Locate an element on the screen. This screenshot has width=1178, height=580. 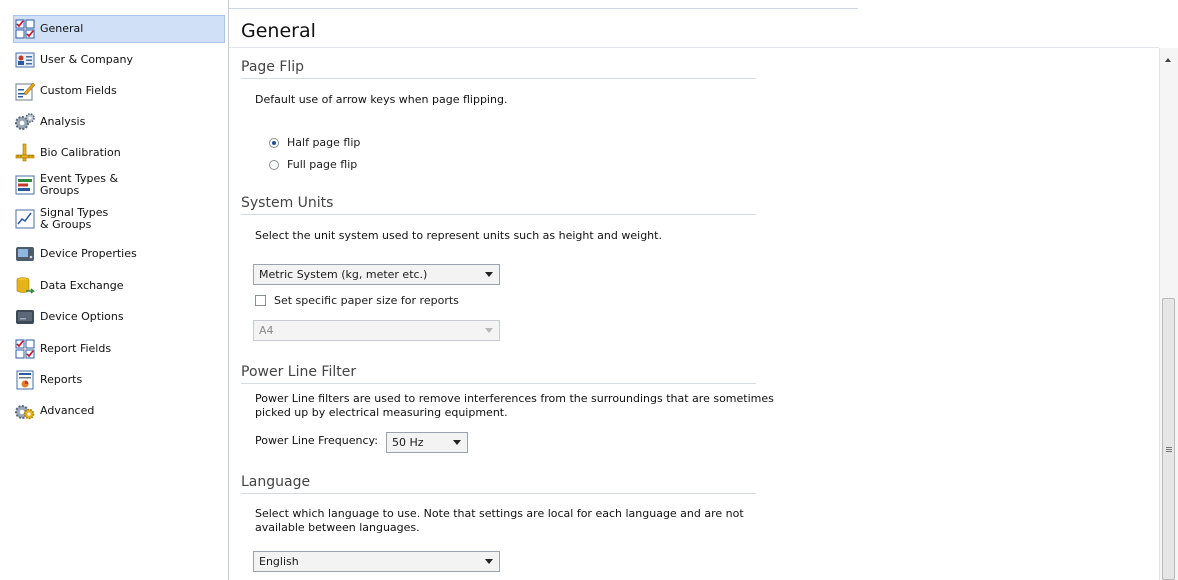
sidebar-item-label: Reports is located at coordinates (61, 379).